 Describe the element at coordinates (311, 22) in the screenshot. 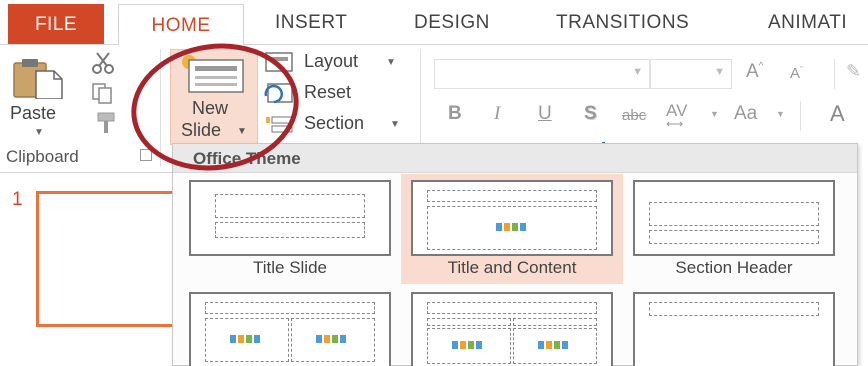

I see `tab-insert: INSERT` at that location.